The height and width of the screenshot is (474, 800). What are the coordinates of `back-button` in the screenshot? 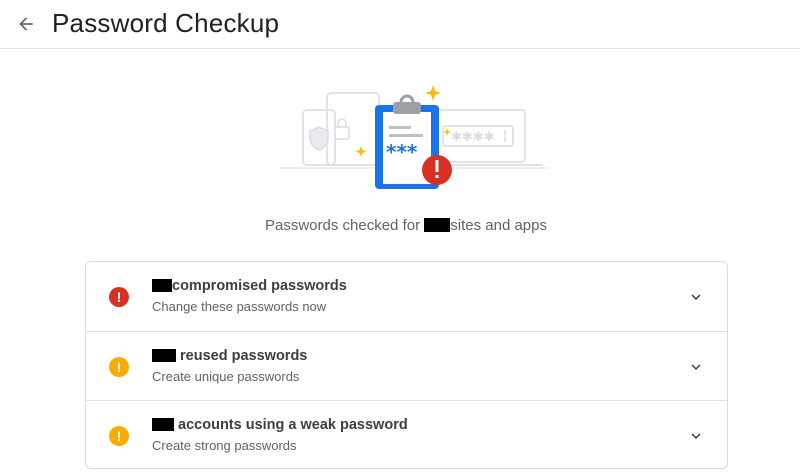 It's located at (26, 24).